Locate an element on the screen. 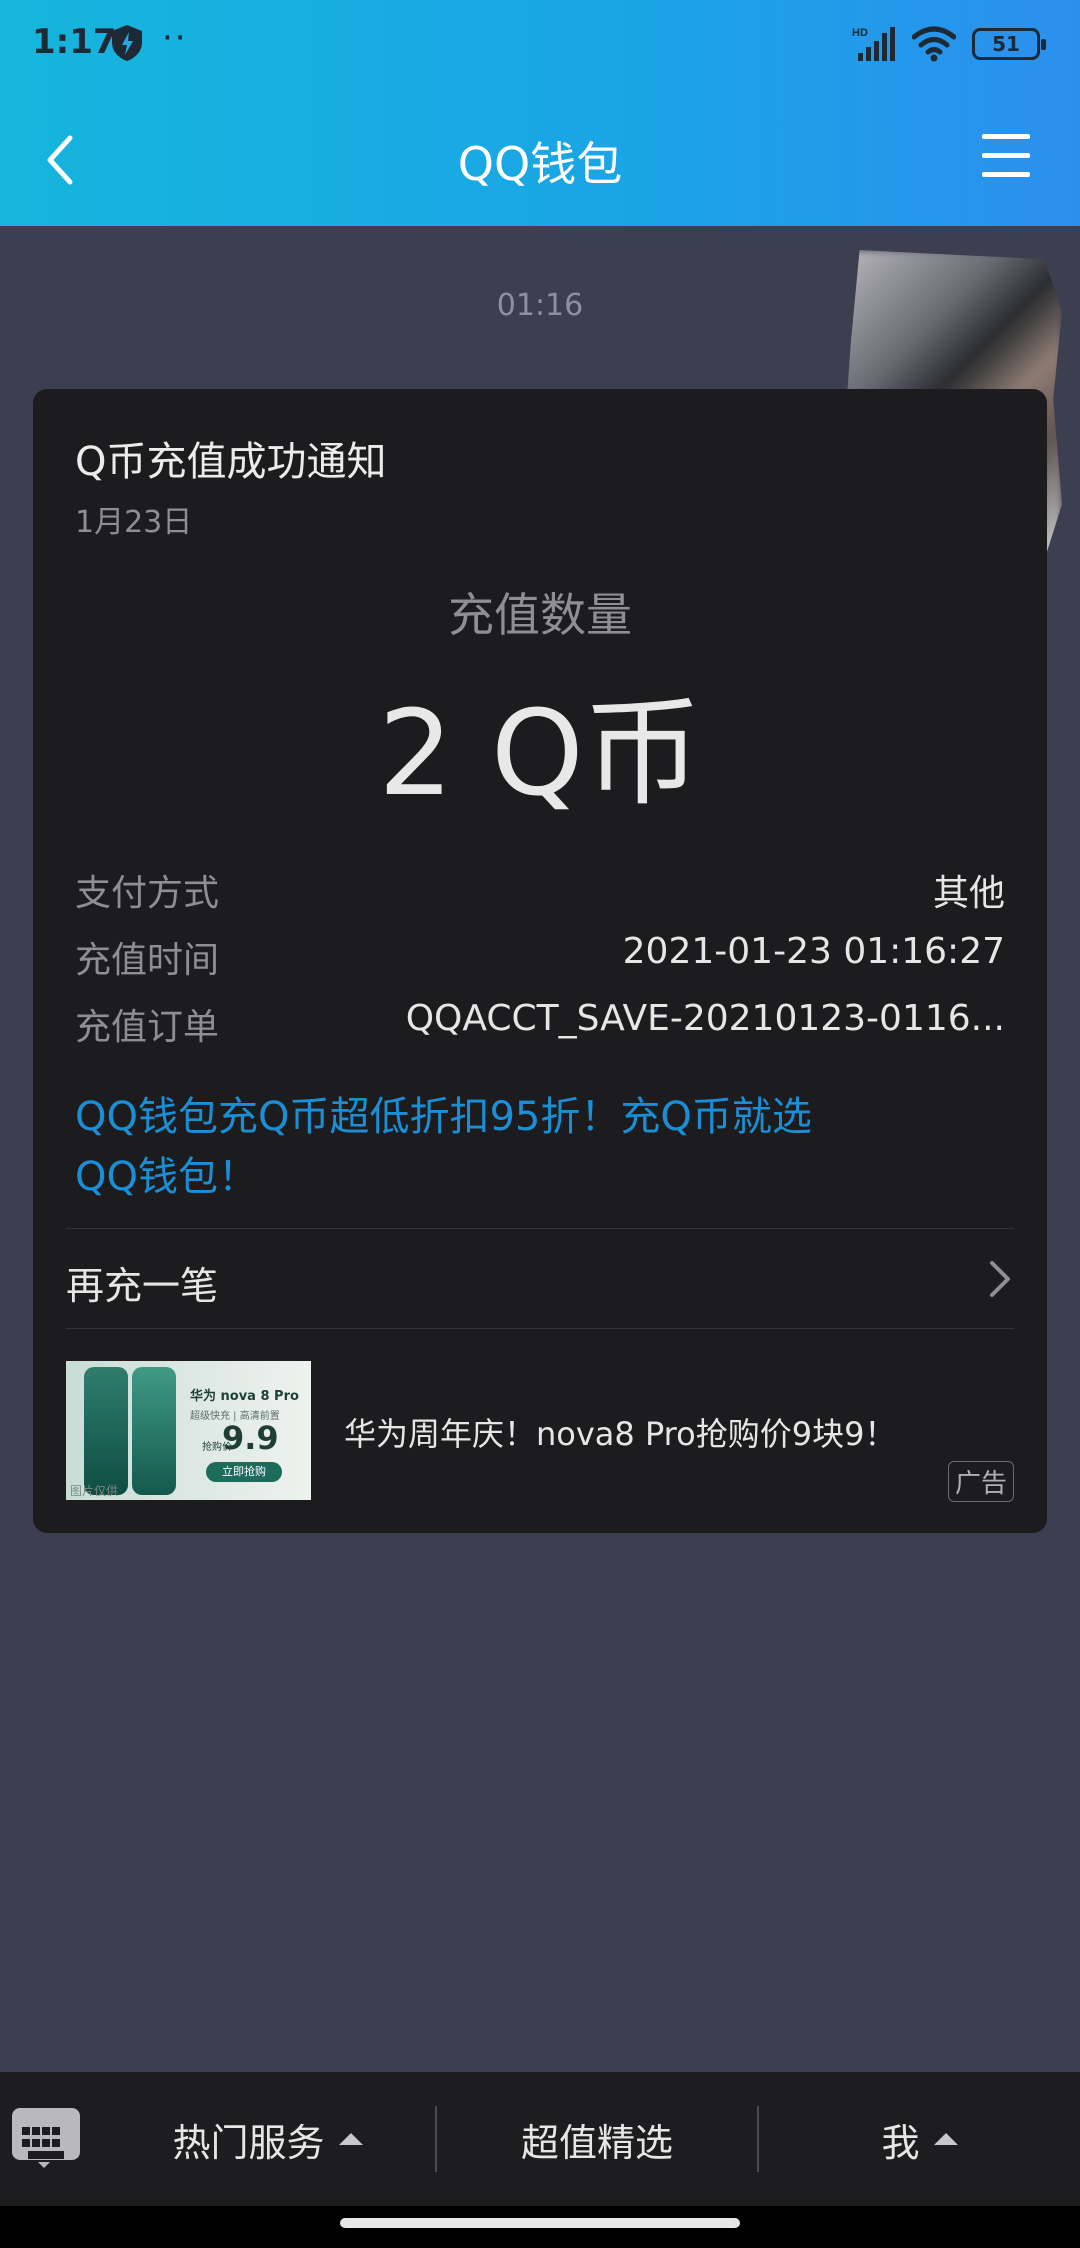 The width and height of the screenshot is (1080, 2248). amount-value: 2 Q币 is located at coordinates (540, 753).